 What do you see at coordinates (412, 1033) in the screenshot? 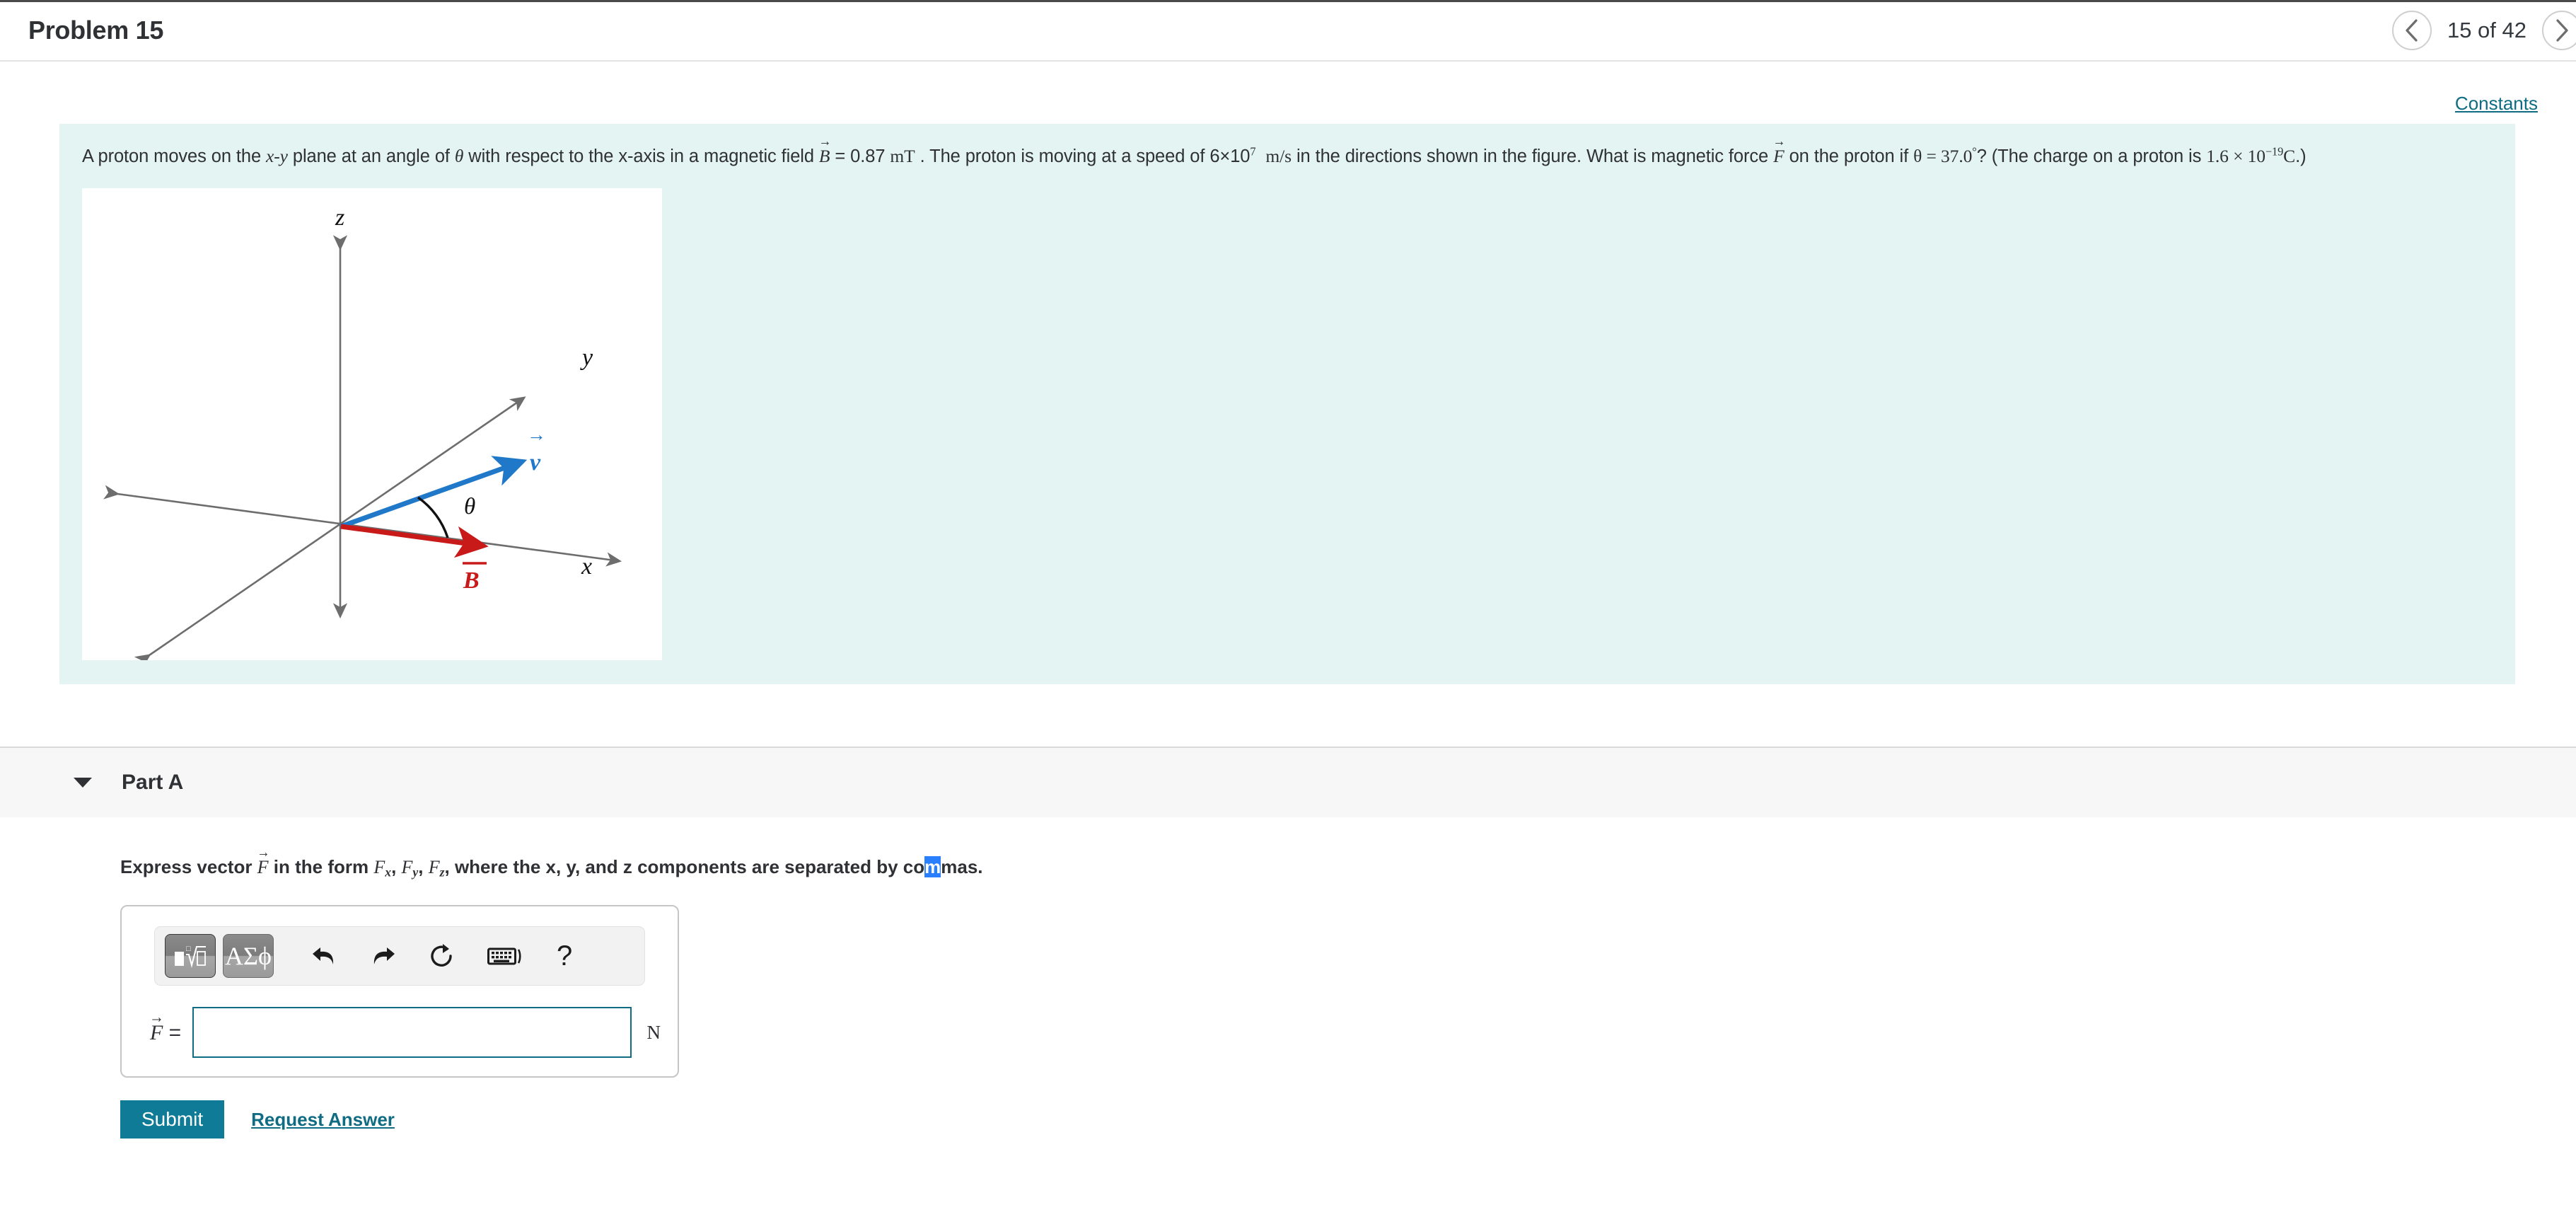
I see `answer-input` at bounding box center [412, 1033].